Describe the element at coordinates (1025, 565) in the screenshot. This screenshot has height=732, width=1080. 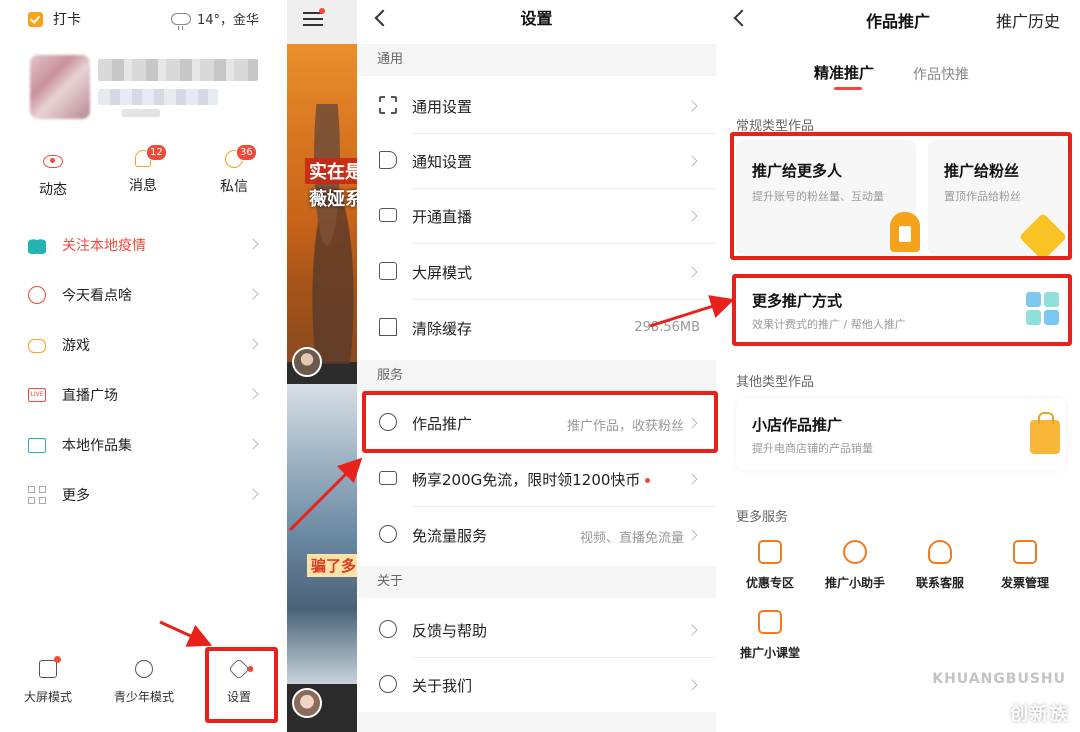
I see `service-invoice: 发票管理` at that location.